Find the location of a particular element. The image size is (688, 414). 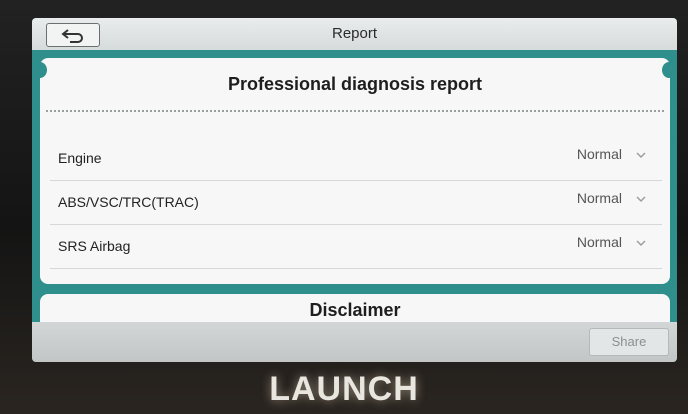

top-bar: Report is located at coordinates (354, 34).